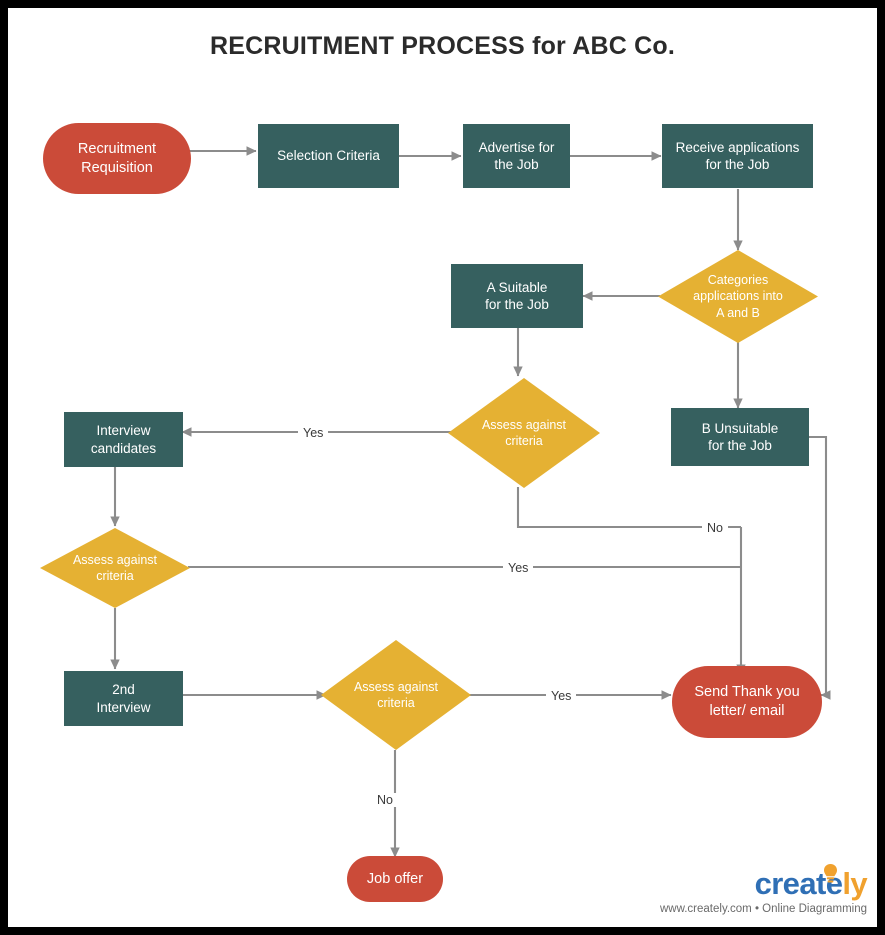  I want to click on node-label: B Unsuitable for the Job, so click(740, 436).